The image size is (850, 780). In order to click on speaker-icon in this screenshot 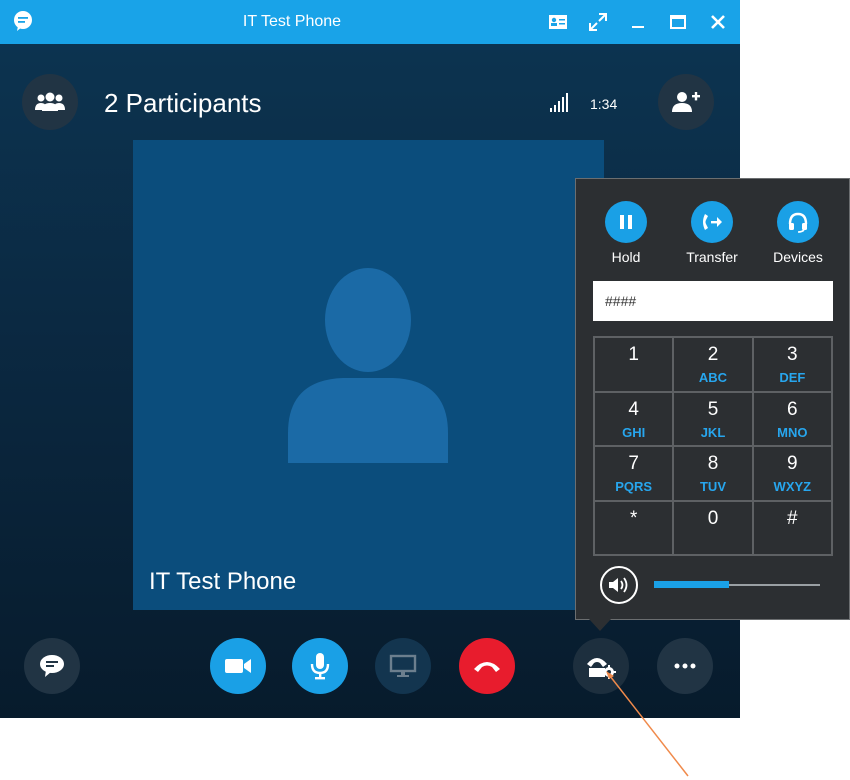, I will do `click(618, 585)`.